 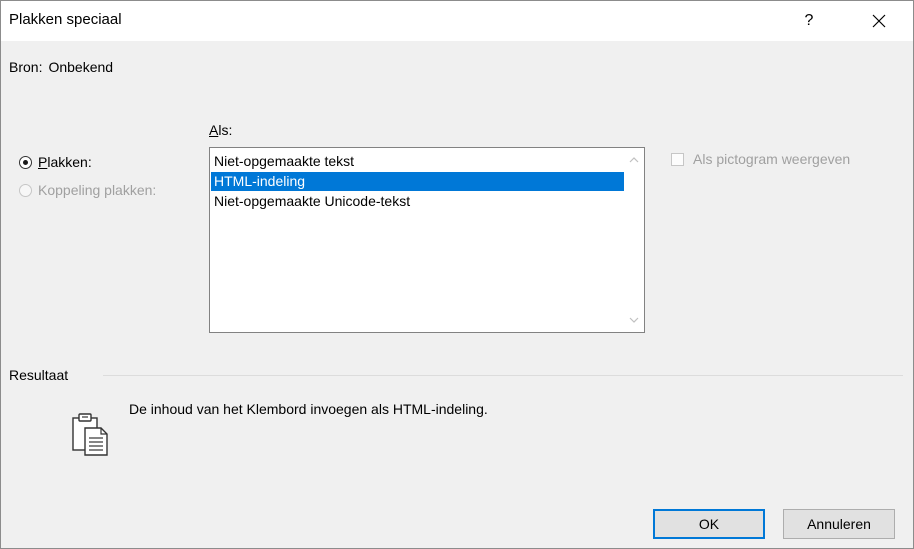 I want to click on close-icon, so click(x=879, y=21).